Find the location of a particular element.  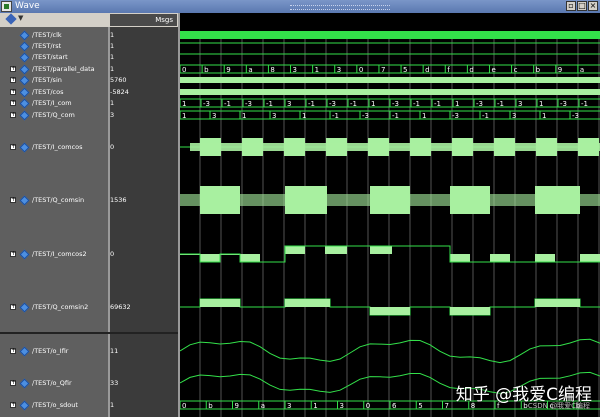

window-titlebar: Wave ▫ □ × is located at coordinates (300, 6).